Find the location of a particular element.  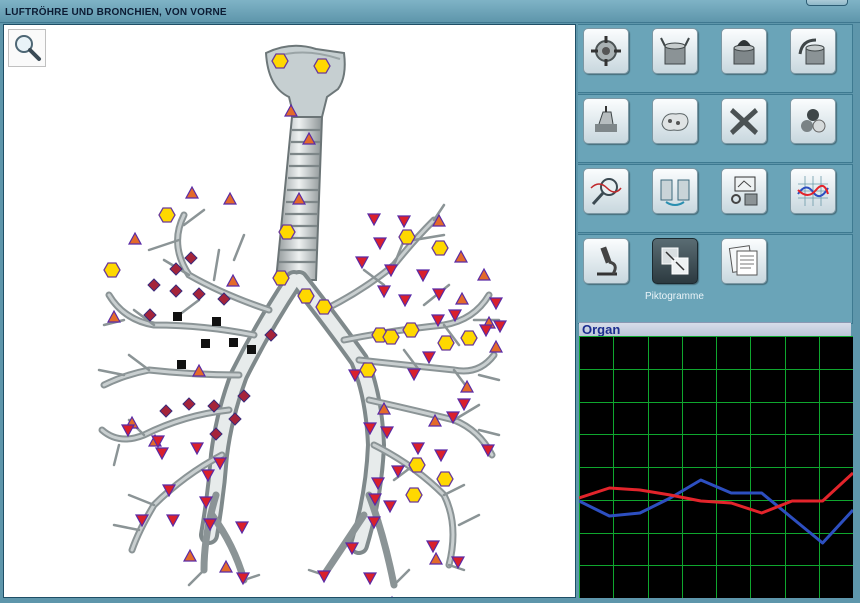

window-button is located at coordinates (827, 3).